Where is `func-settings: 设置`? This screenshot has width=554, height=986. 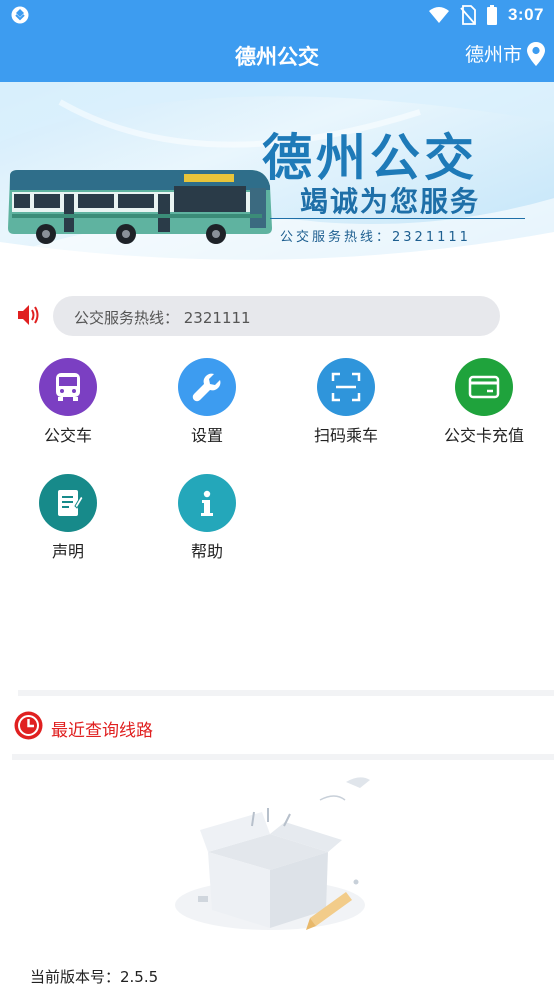
func-settings: 设置 is located at coordinates (207, 402).